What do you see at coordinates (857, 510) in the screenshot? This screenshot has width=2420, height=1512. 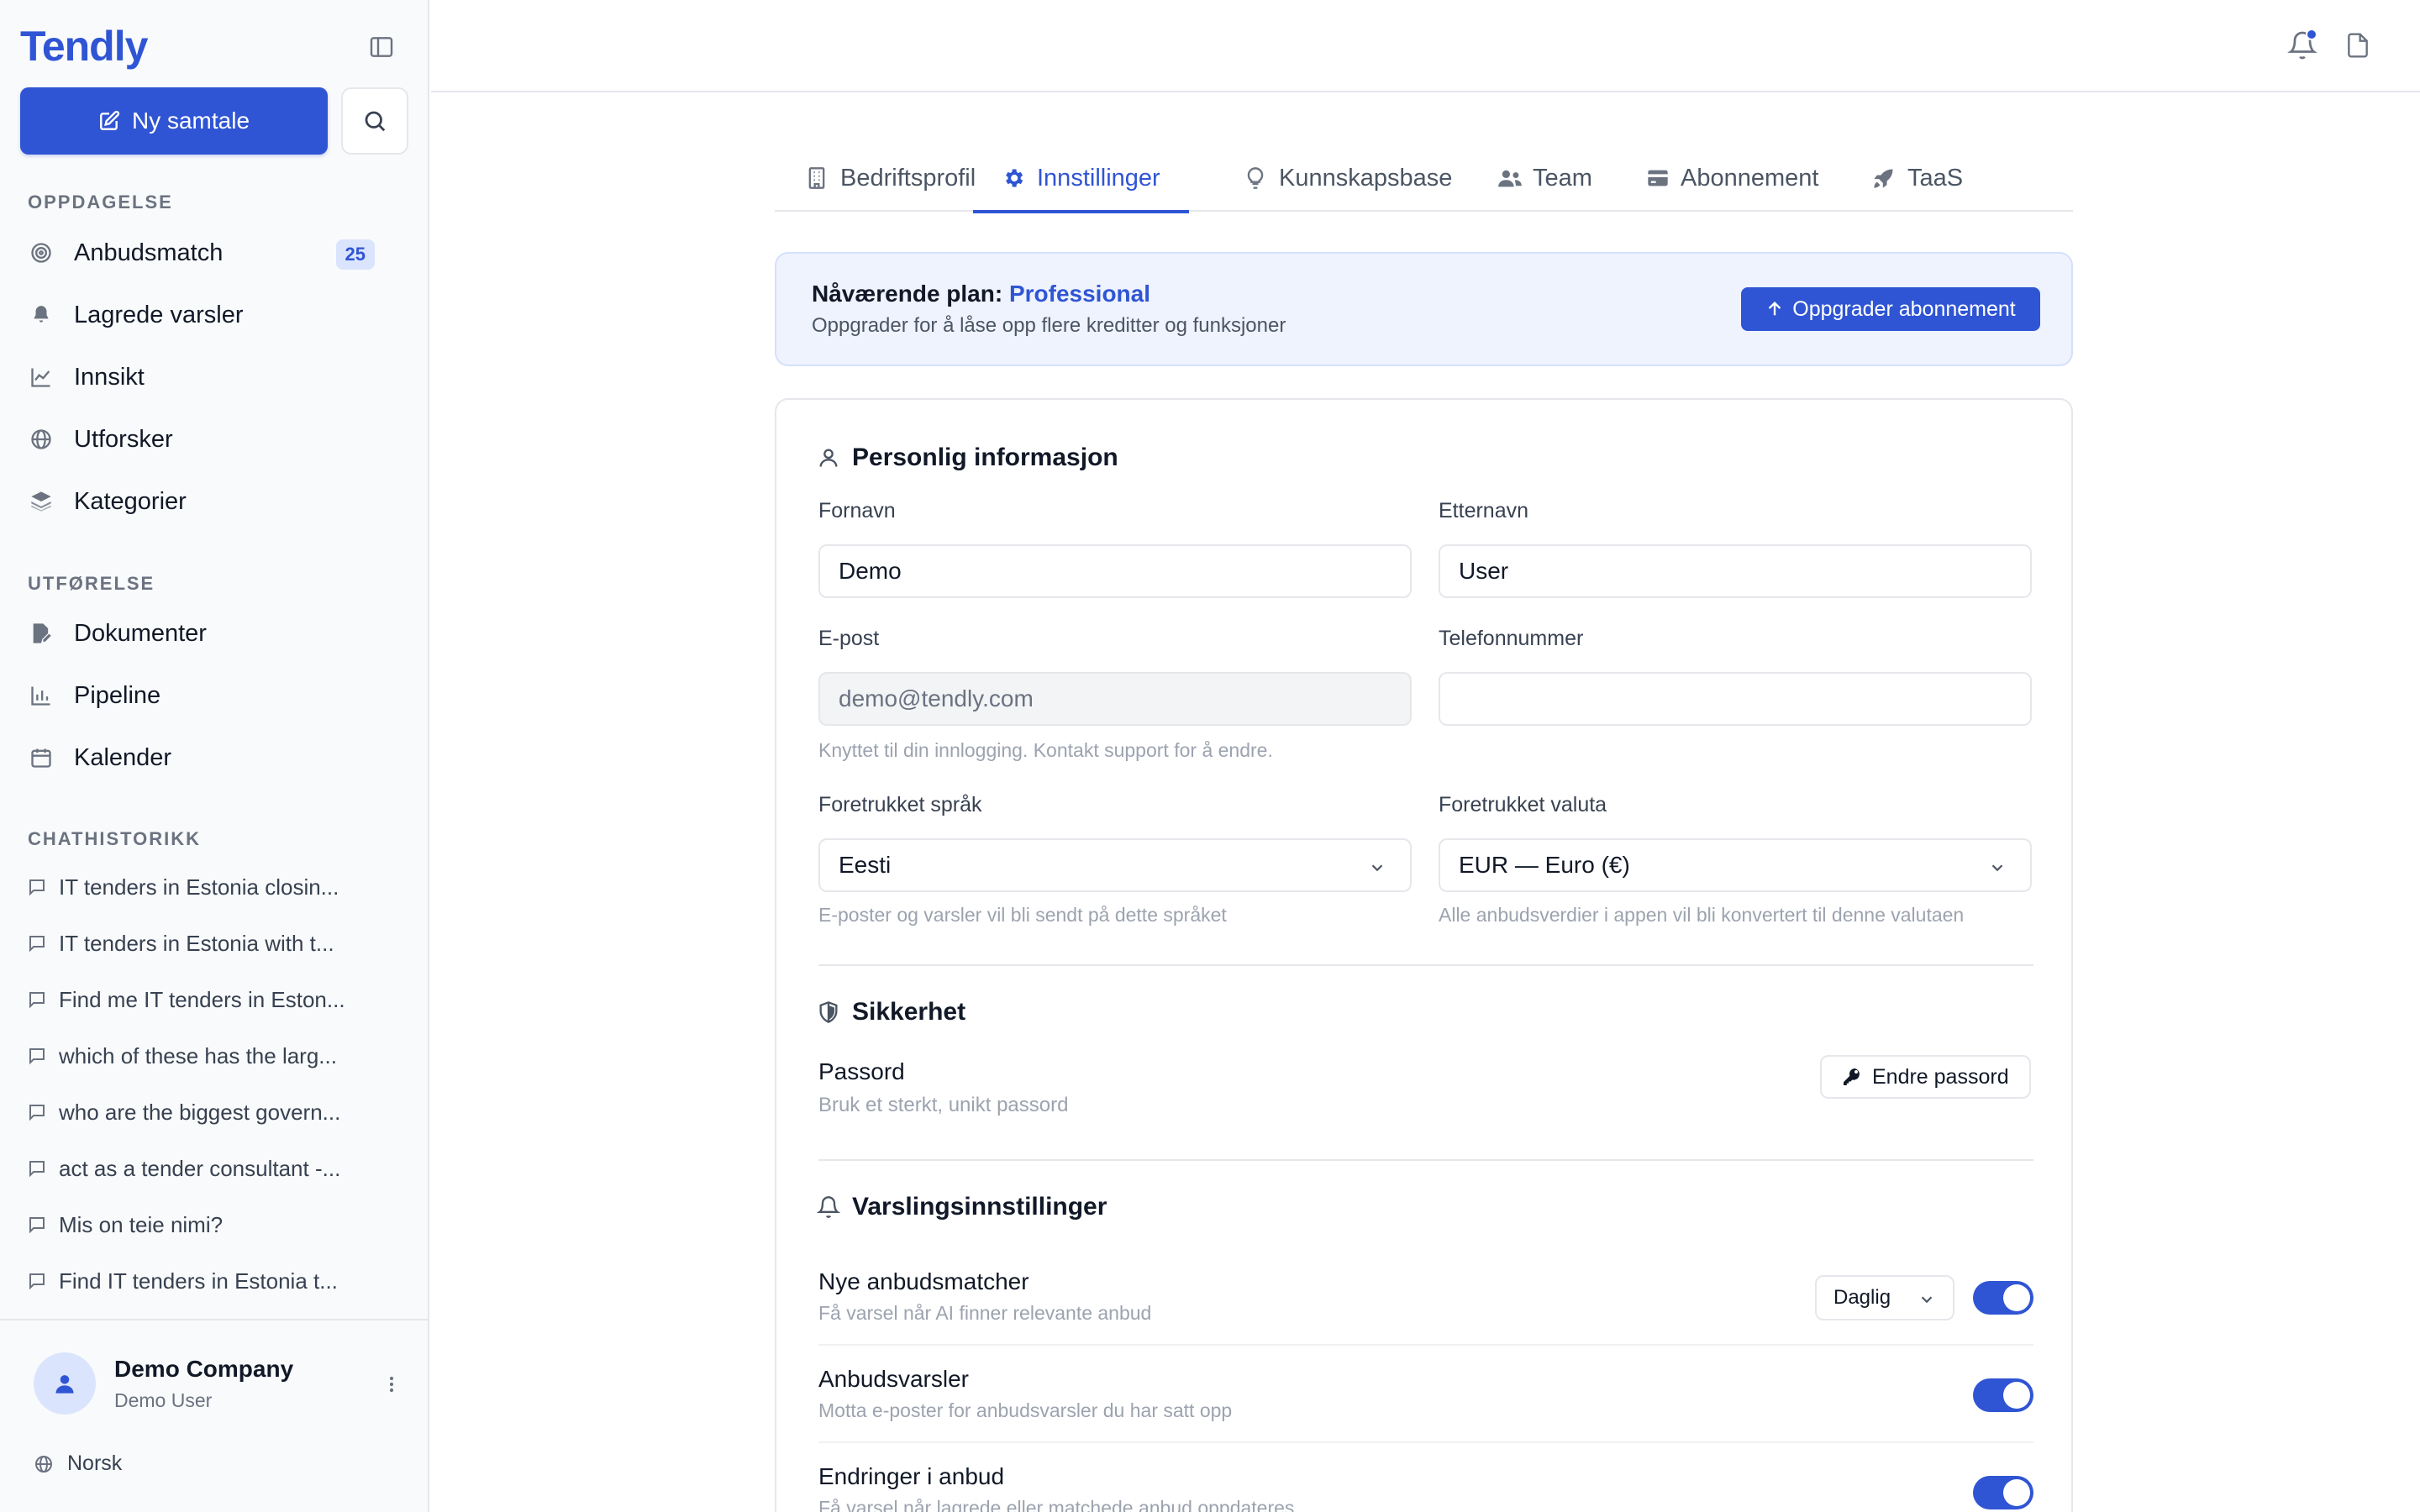 I see `first-name-label: Fornavn` at bounding box center [857, 510].